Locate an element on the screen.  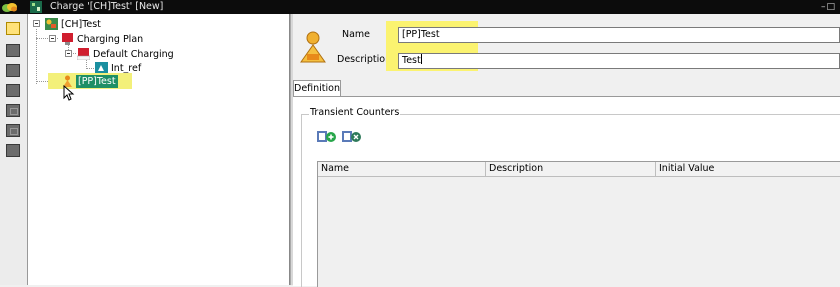
app-logo-icon is located at coordinates (9, 7).